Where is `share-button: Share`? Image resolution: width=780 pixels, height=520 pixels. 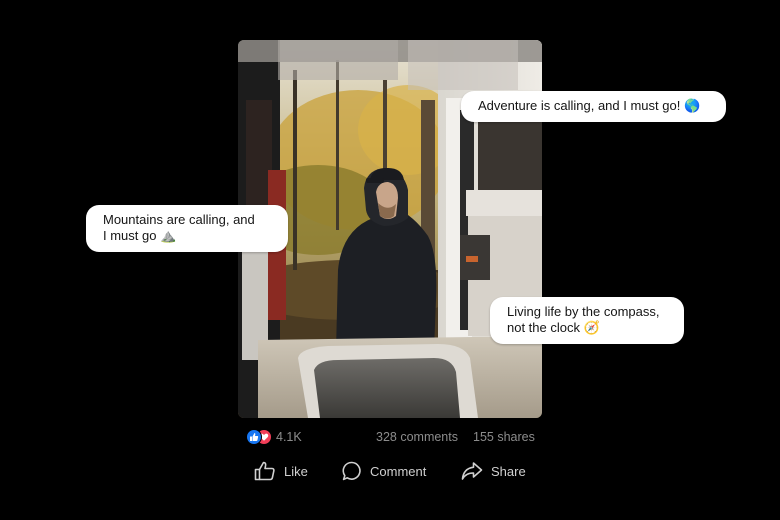 share-button: Share is located at coordinates (493, 471).